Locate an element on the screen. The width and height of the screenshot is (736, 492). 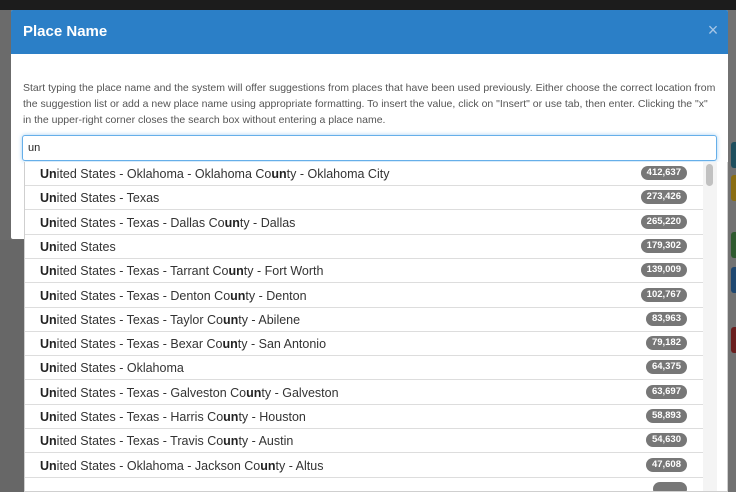
backdrop-panel is located at coordinates (12, 366).